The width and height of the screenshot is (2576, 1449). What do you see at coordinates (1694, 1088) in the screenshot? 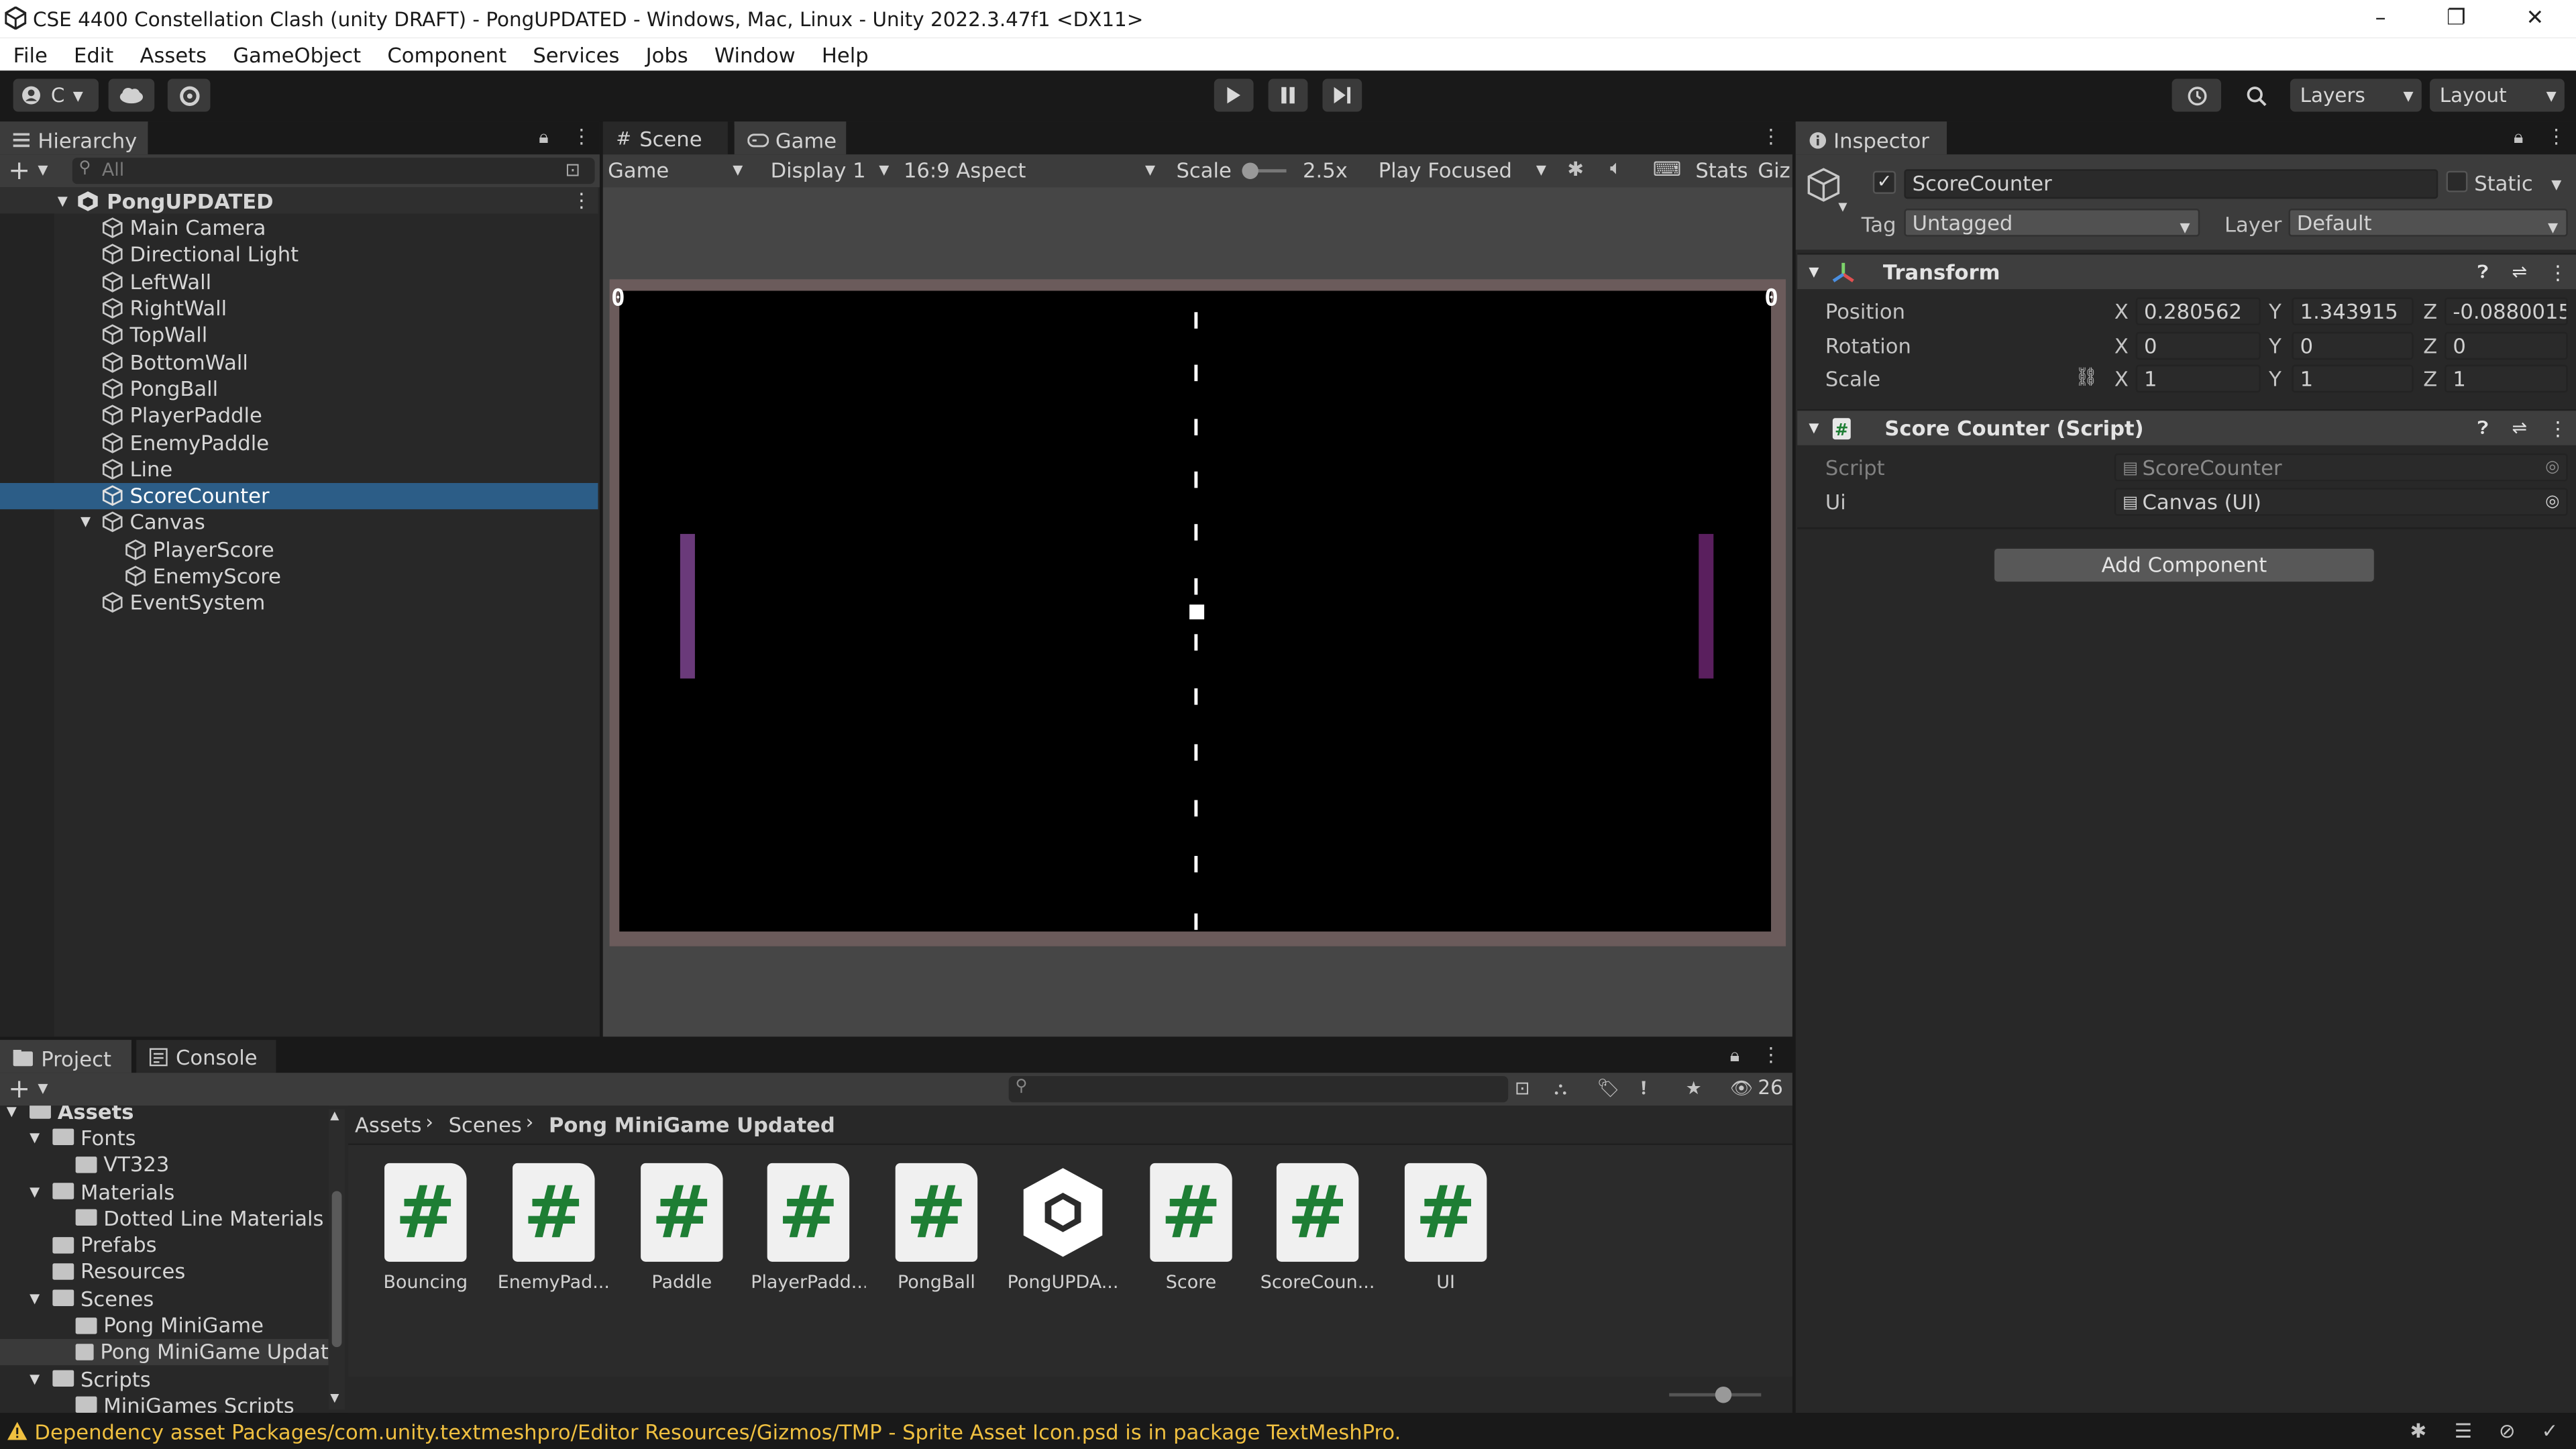
I see `star-icon: ★` at bounding box center [1694, 1088].